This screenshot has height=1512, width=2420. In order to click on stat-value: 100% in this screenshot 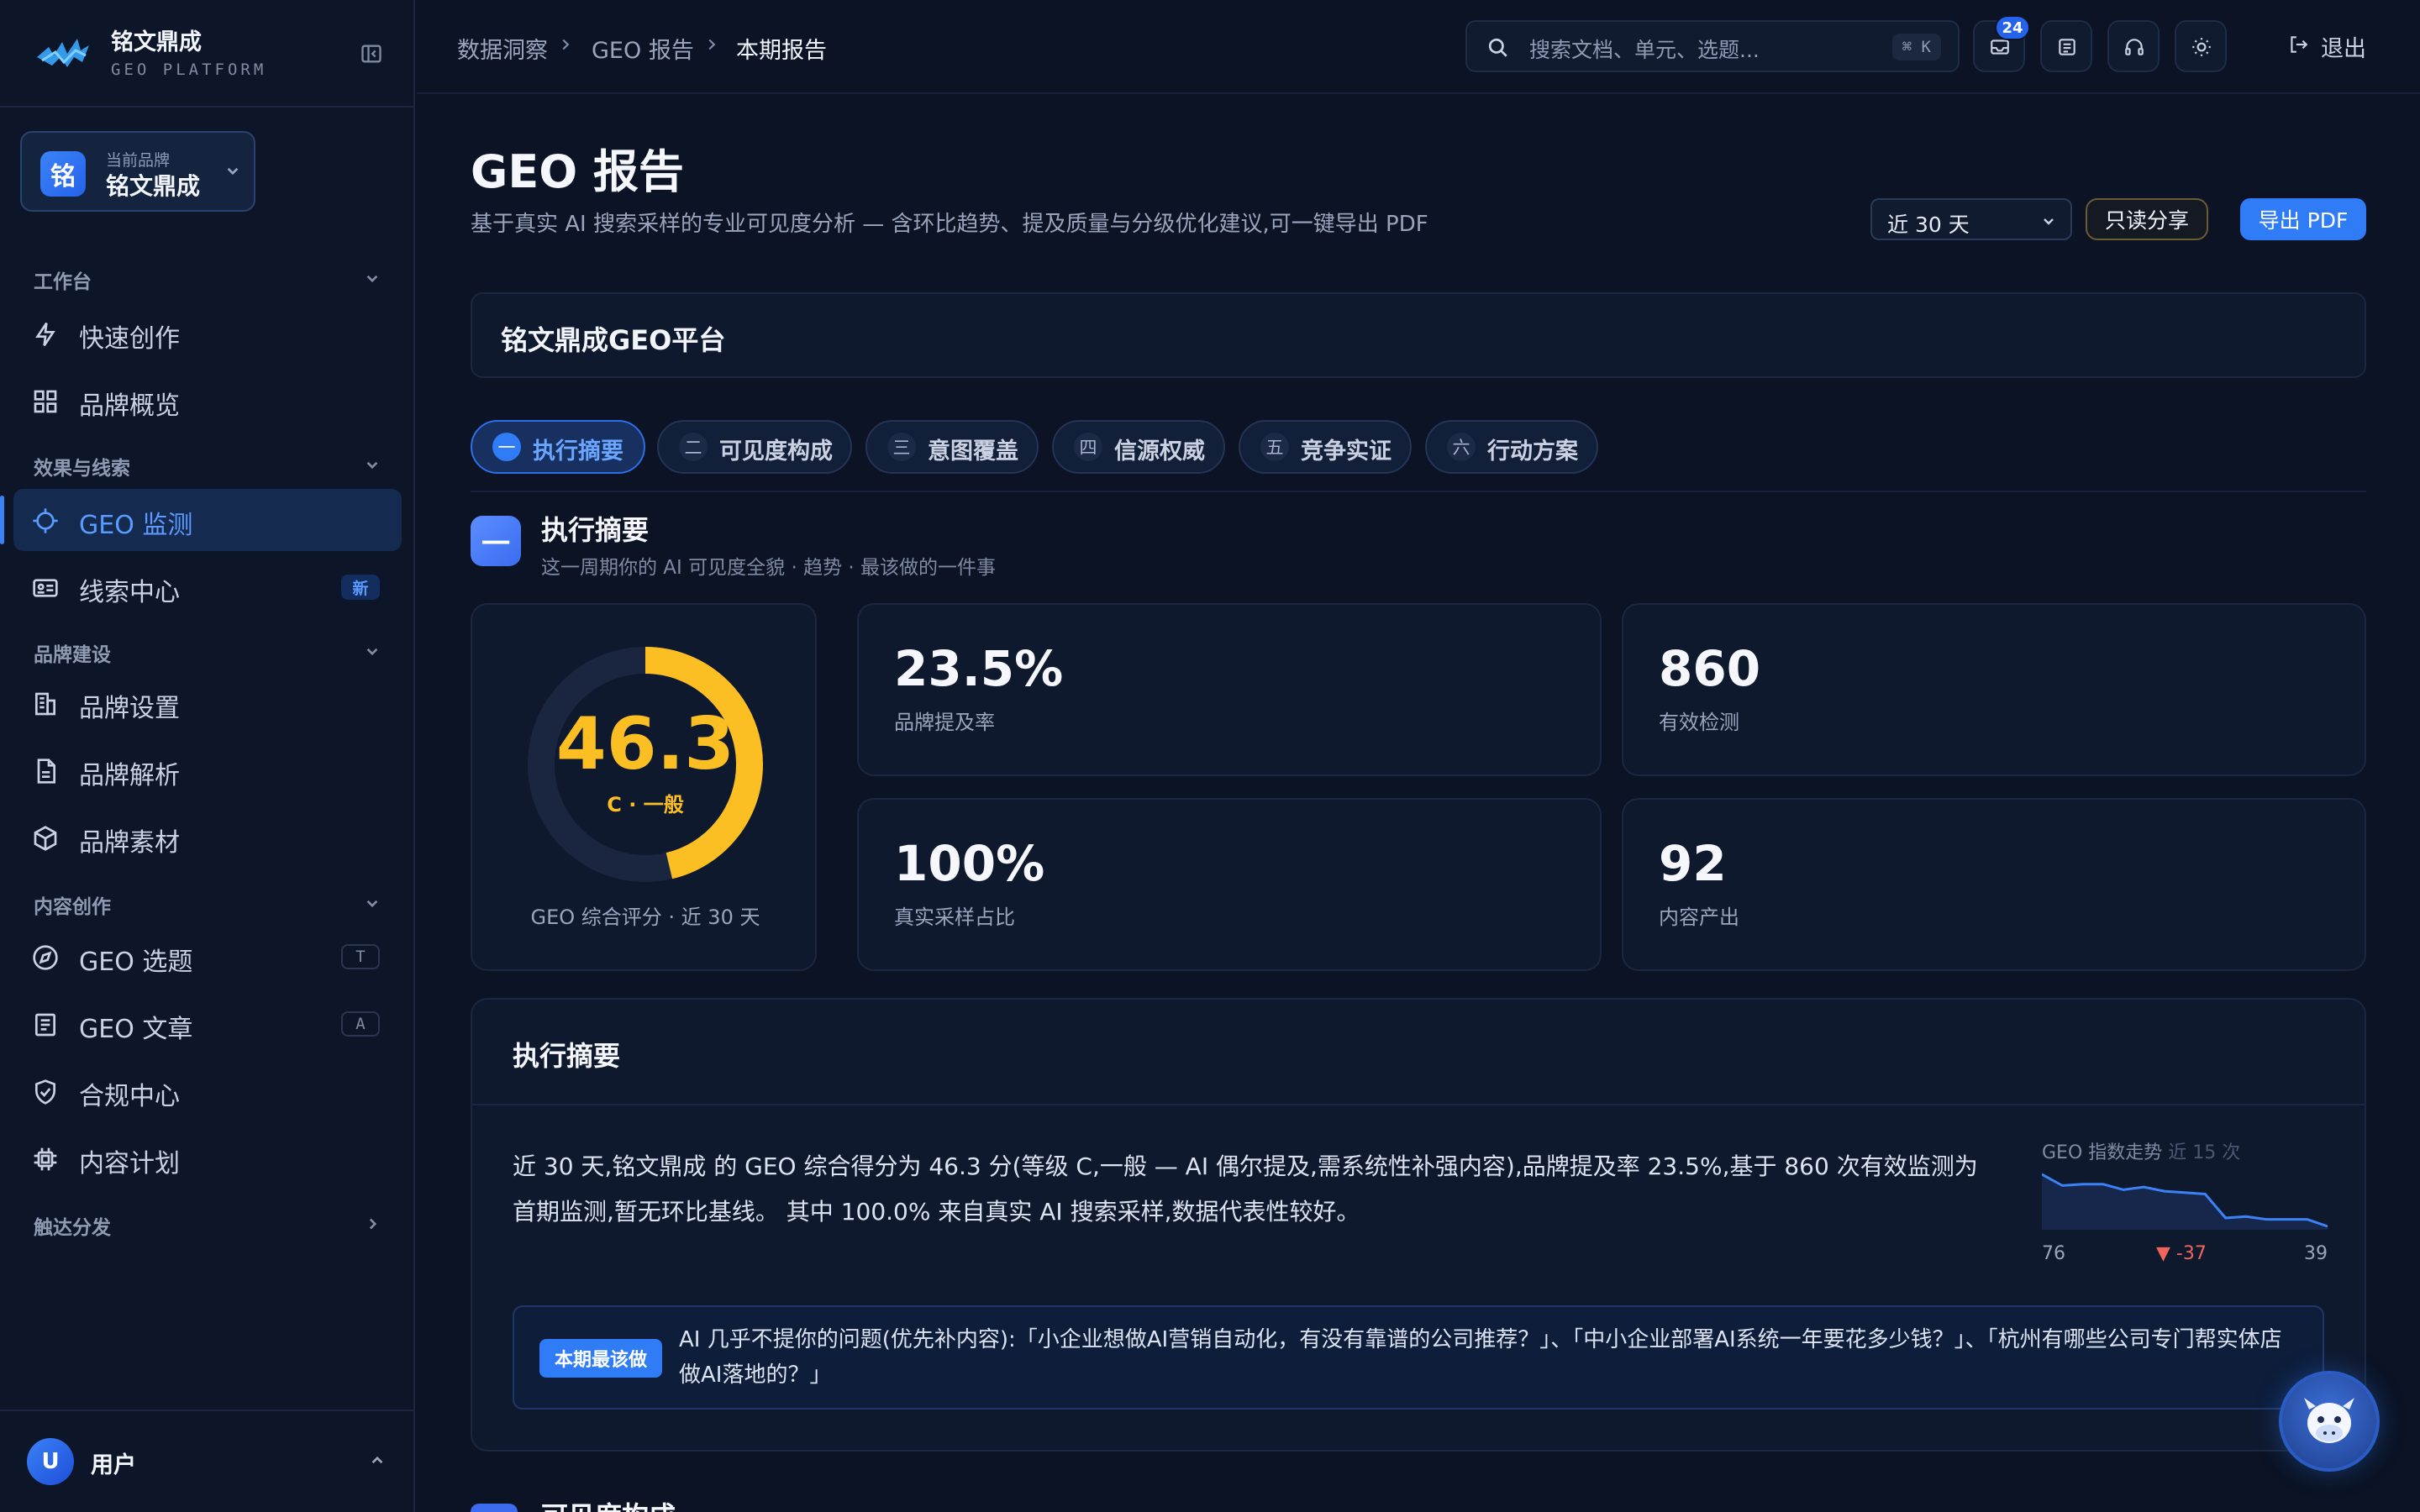, I will do `click(969, 863)`.